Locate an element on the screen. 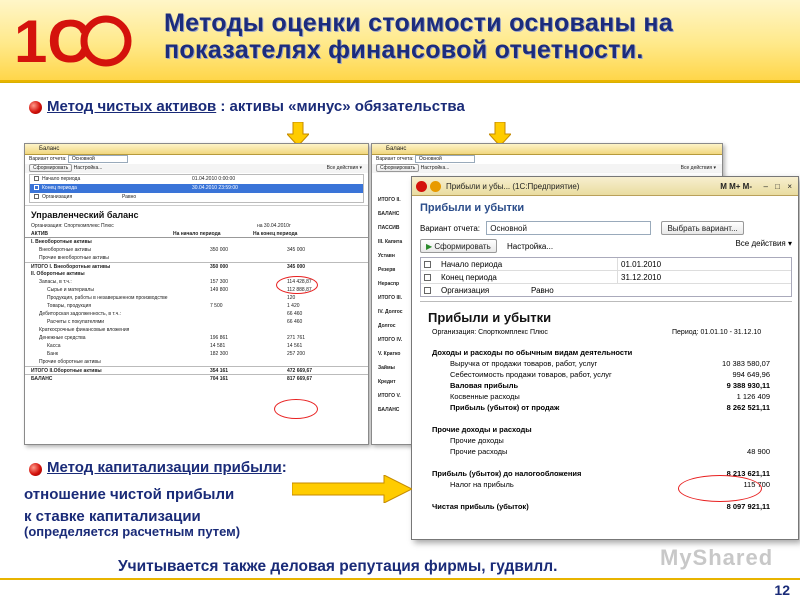  pl-row: Чистая прибыль (убыток) 8 097 921,11 is located at coordinates (601, 506).